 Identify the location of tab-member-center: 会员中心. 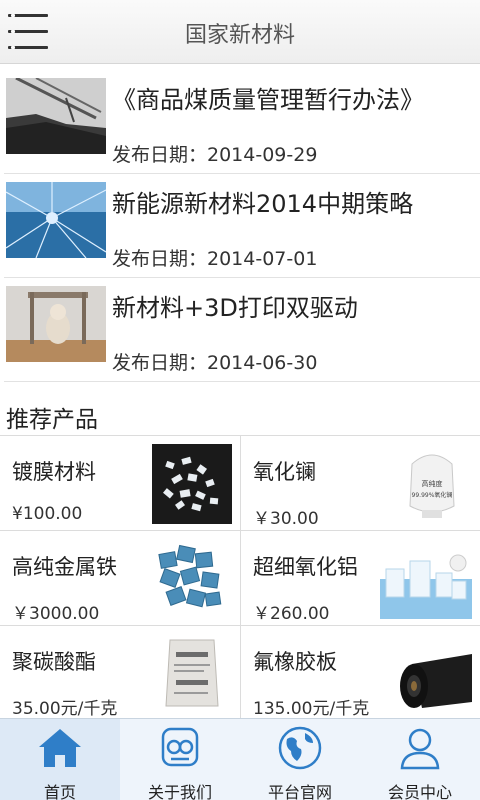
(420, 759).